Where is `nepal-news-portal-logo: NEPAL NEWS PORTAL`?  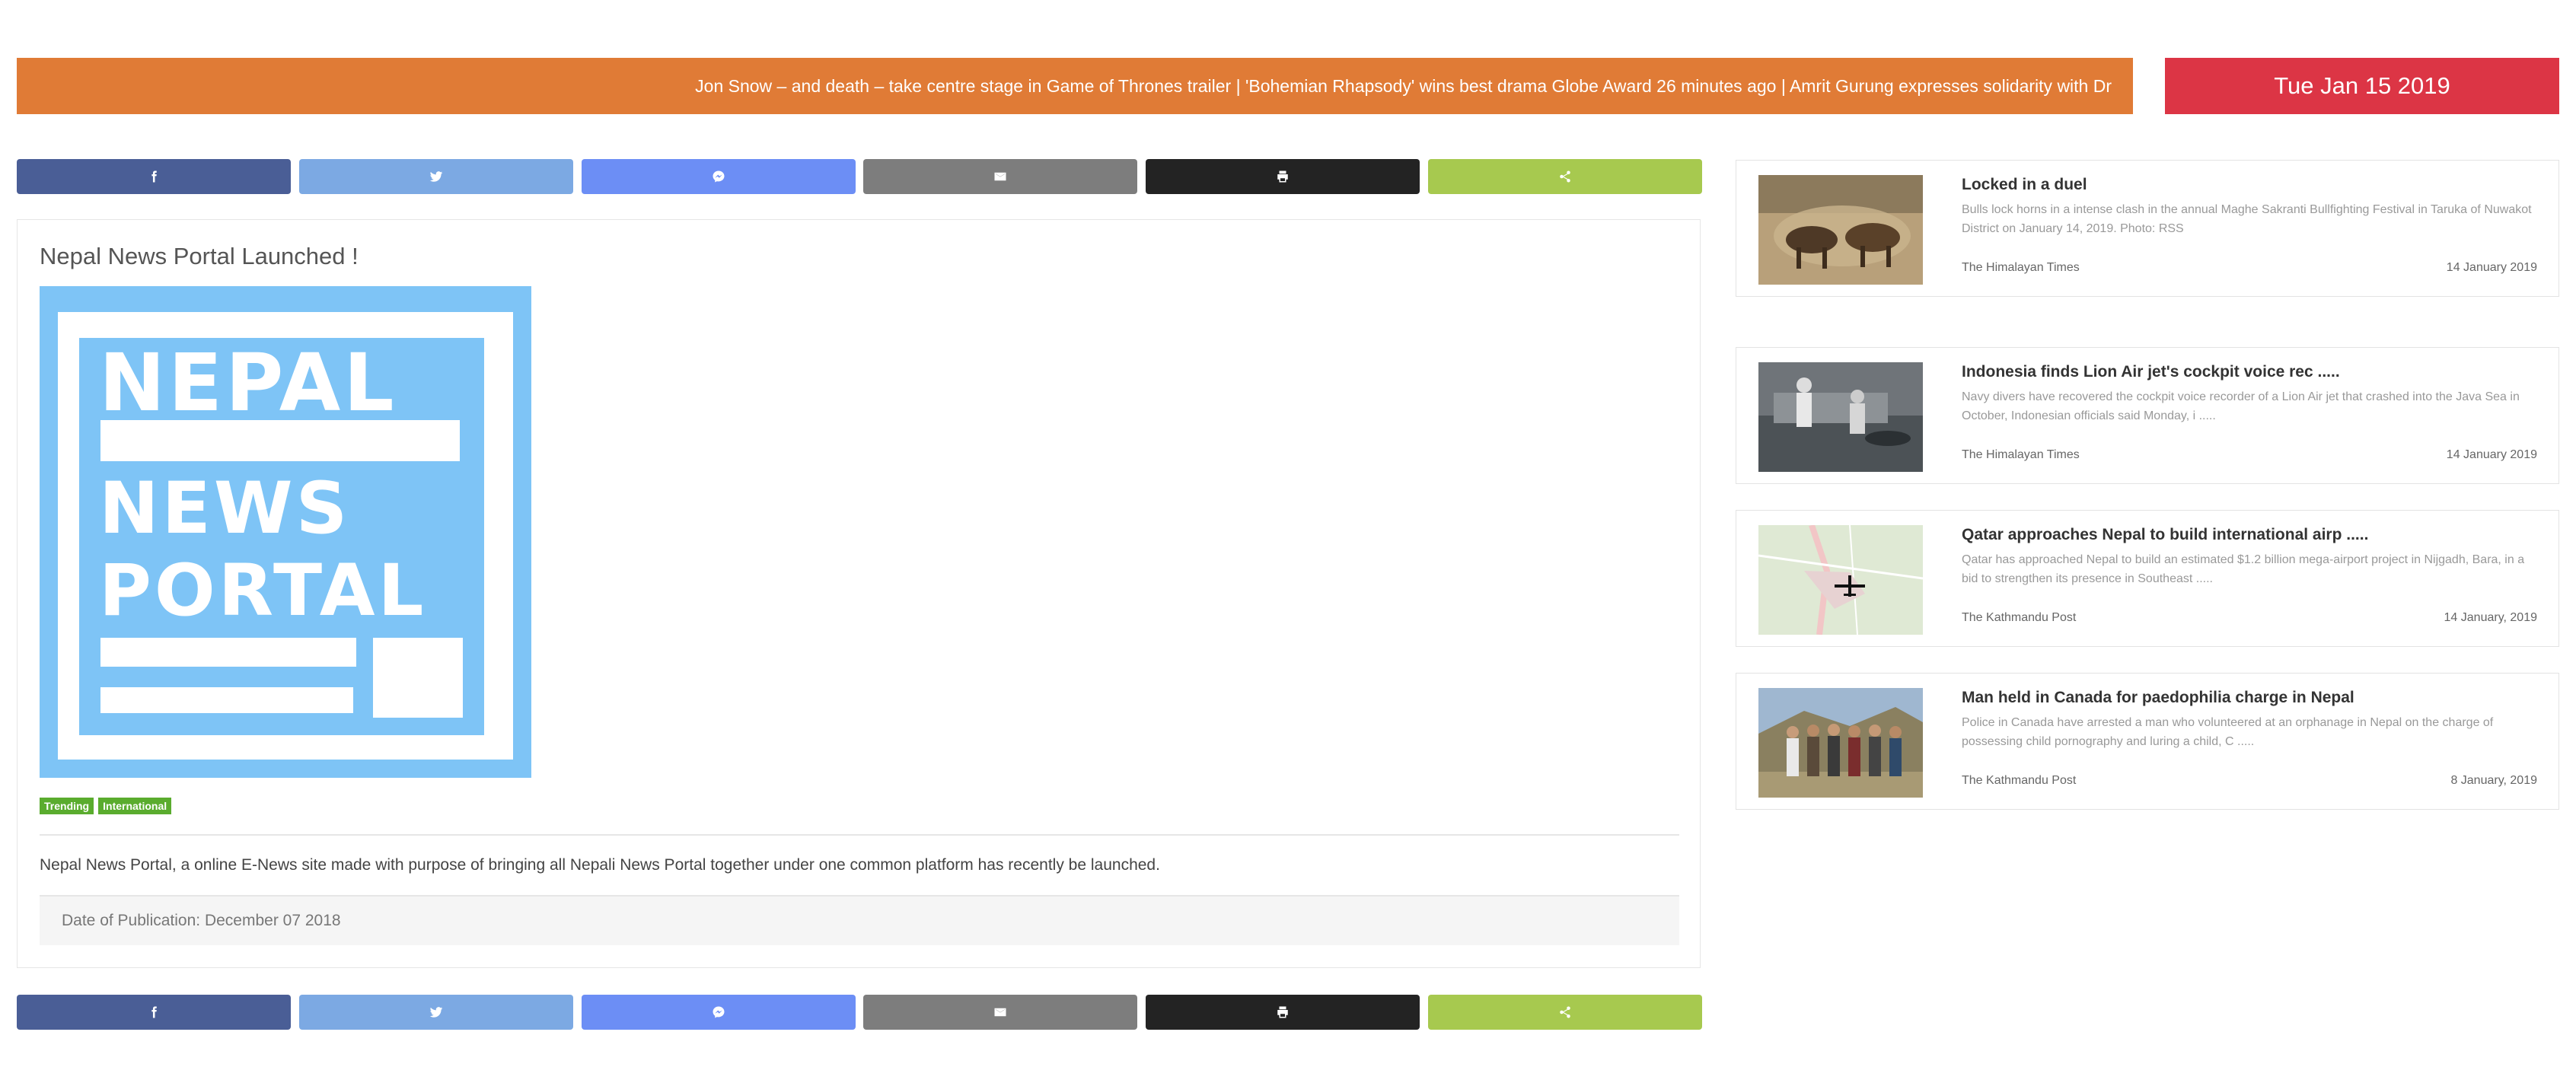
nepal-news-portal-logo: NEPAL NEWS PORTAL is located at coordinates (285, 532).